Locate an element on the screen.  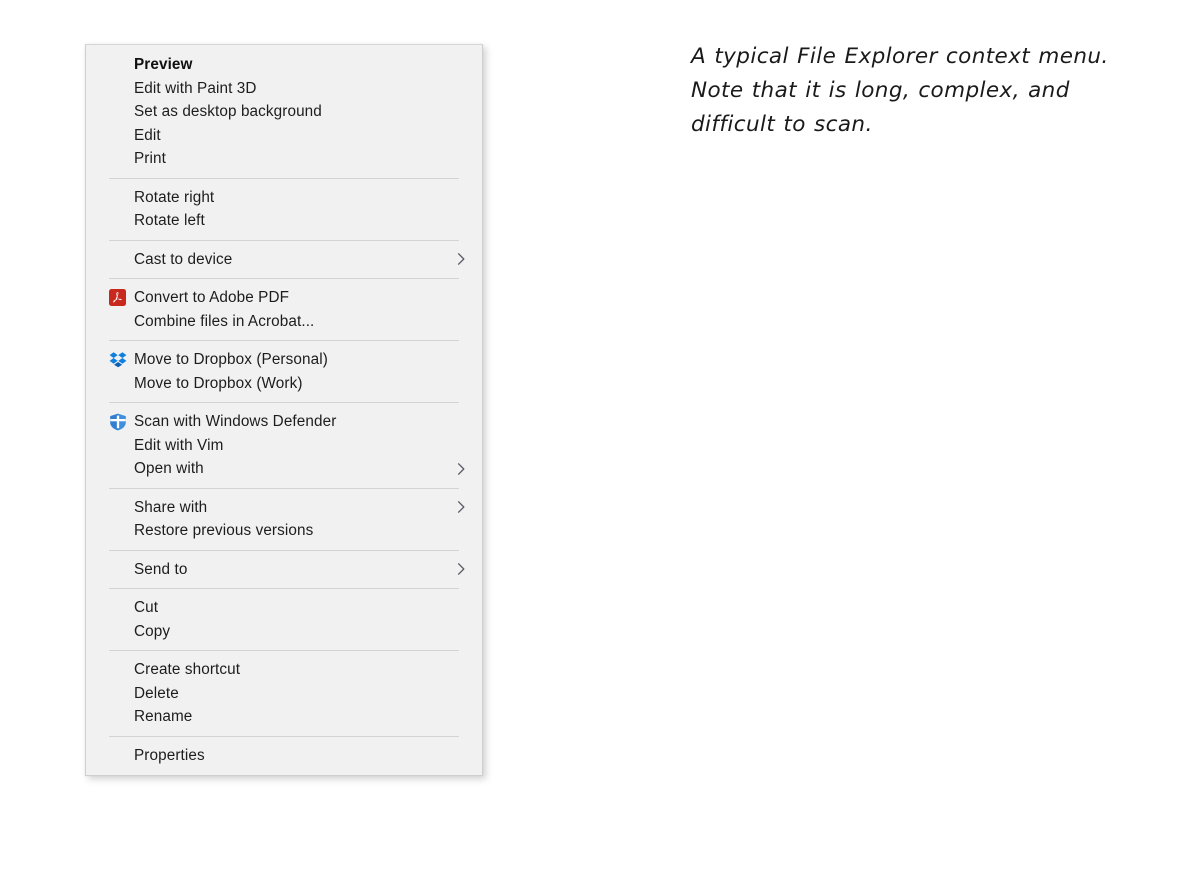
menu-item-label: Print is located at coordinates (150, 159).